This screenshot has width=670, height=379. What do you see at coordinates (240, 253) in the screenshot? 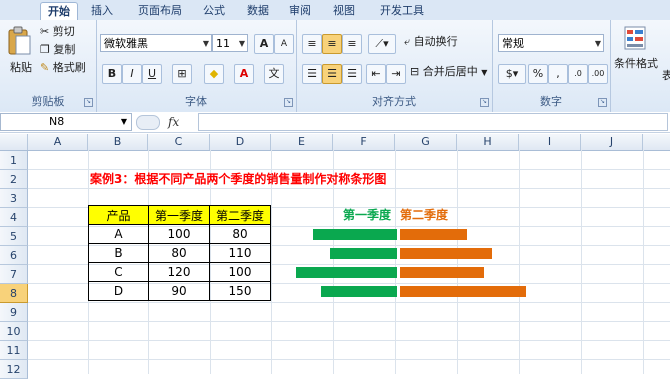
I see `table-cell: 110` at bounding box center [240, 253].